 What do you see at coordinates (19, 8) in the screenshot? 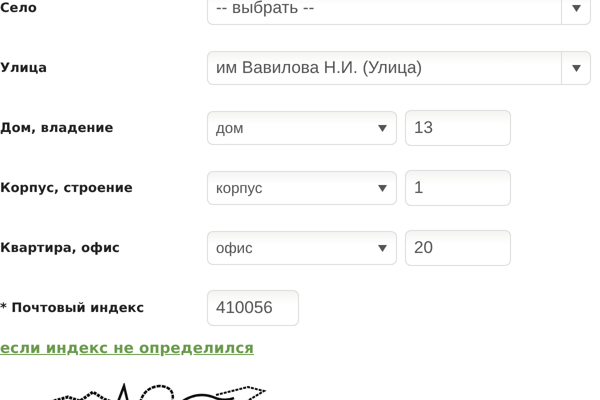
I see `field-label: Село` at bounding box center [19, 8].